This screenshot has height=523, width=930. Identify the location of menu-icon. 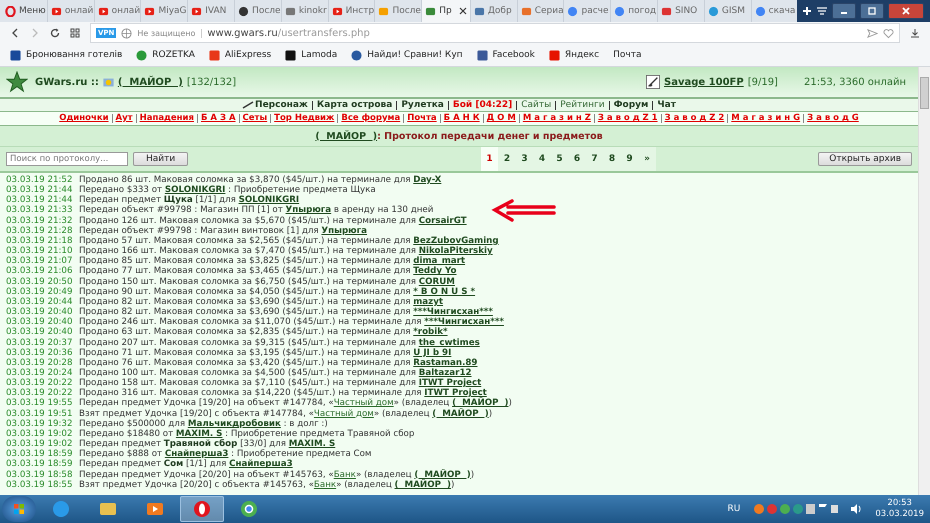
(822, 11).